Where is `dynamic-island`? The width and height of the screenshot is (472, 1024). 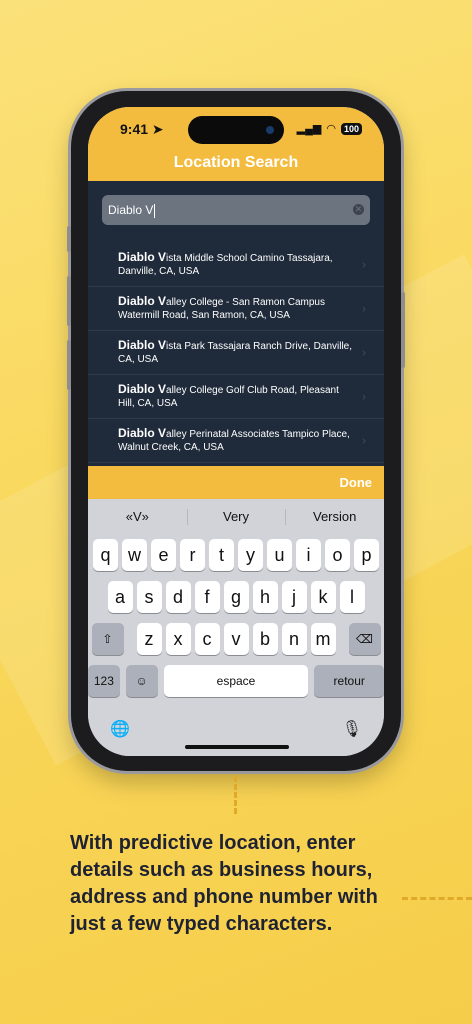 dynamic-island is located at coordinates (236, 130).